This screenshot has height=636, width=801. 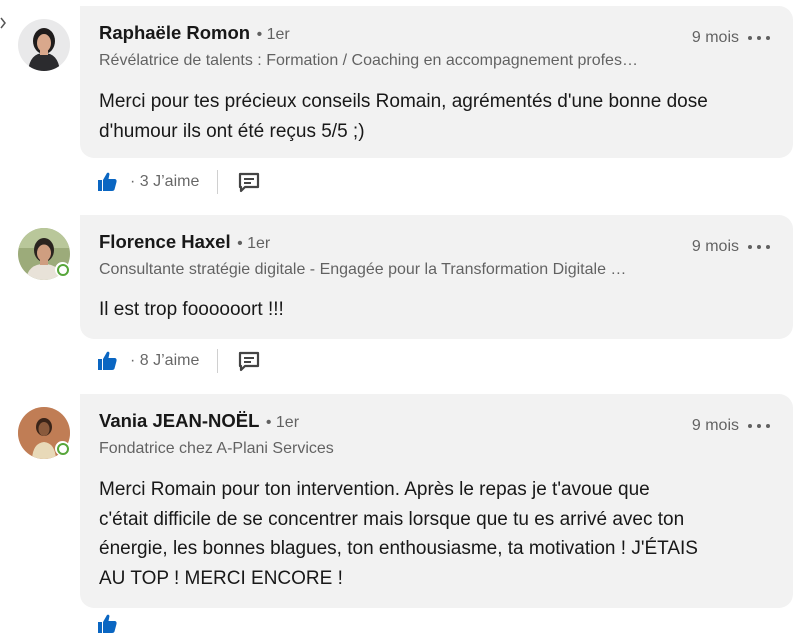 I want to click on author-row: Raphaële Romon • 1er, so click(x=194, y=33).